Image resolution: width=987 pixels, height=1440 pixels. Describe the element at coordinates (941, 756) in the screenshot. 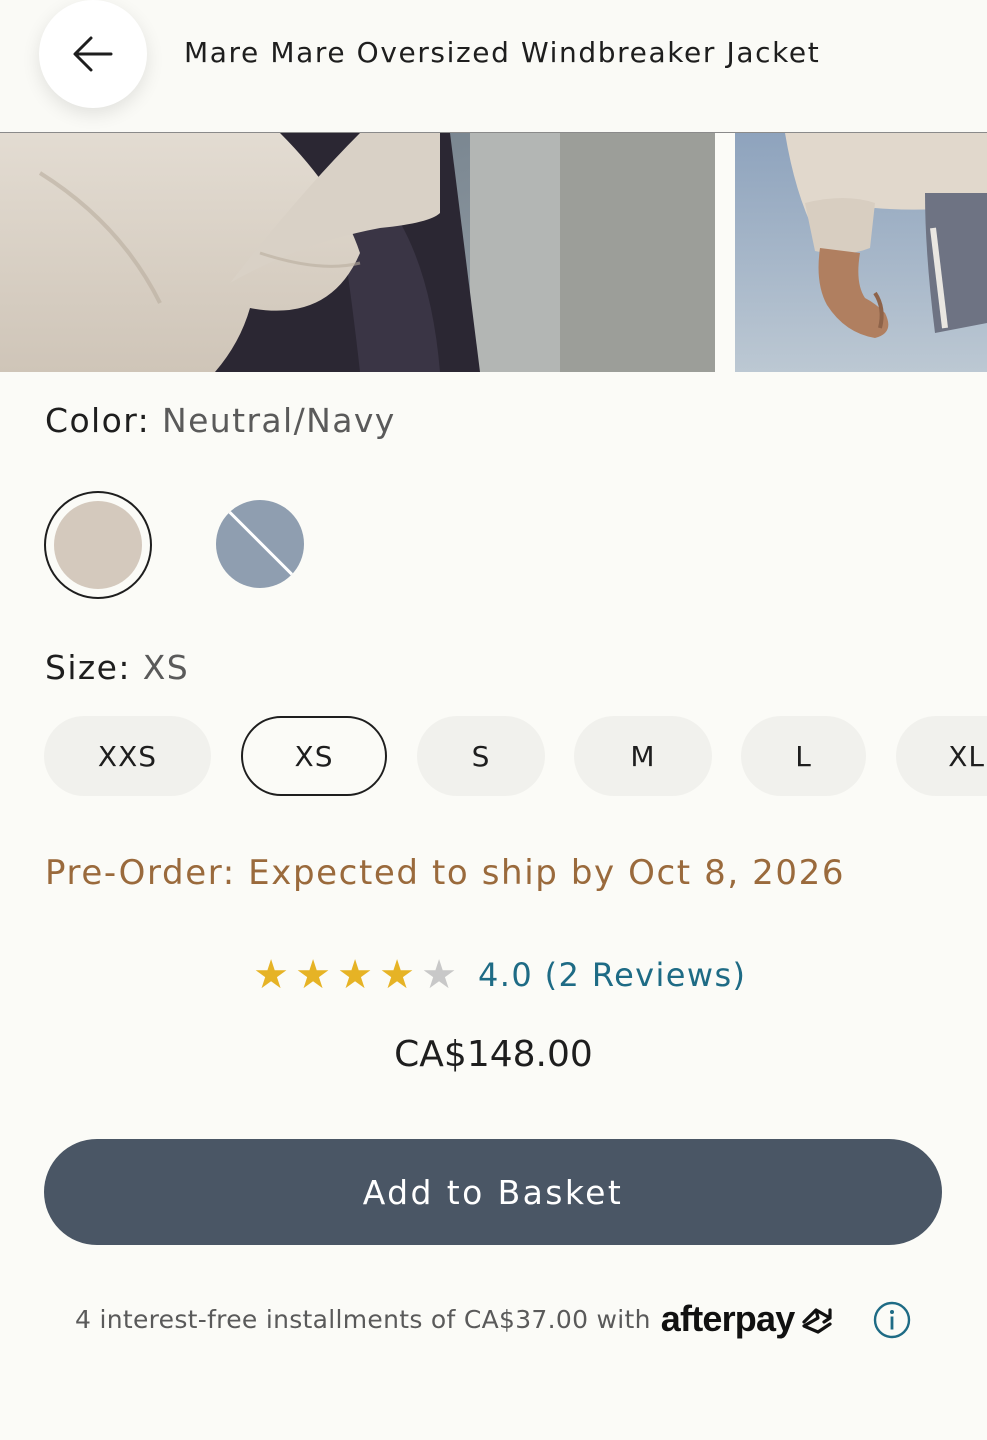

I see `size-option-xl: XL` at that location.